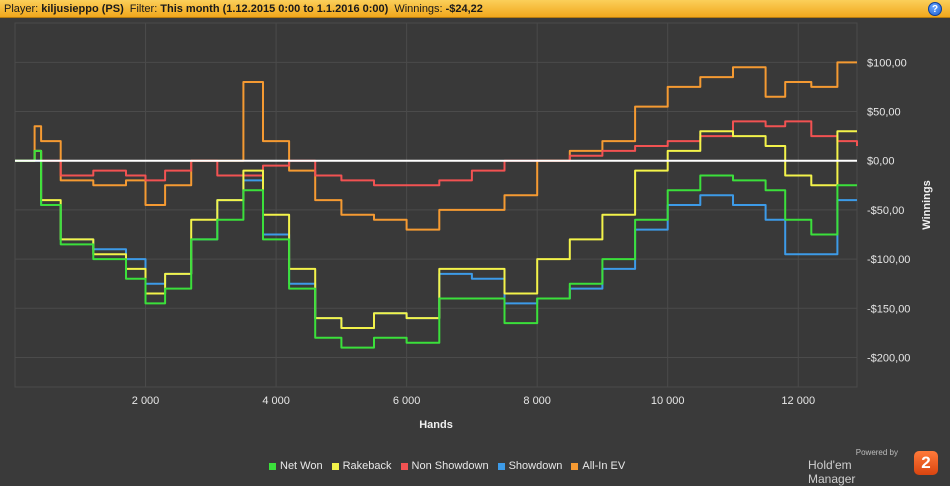 The image size is (950, 486). What do you see at coordinates (873, 467) in the screenshot?
I see `branding: Powered by Hold'em Manager 2` at bounding box center [873, 467].